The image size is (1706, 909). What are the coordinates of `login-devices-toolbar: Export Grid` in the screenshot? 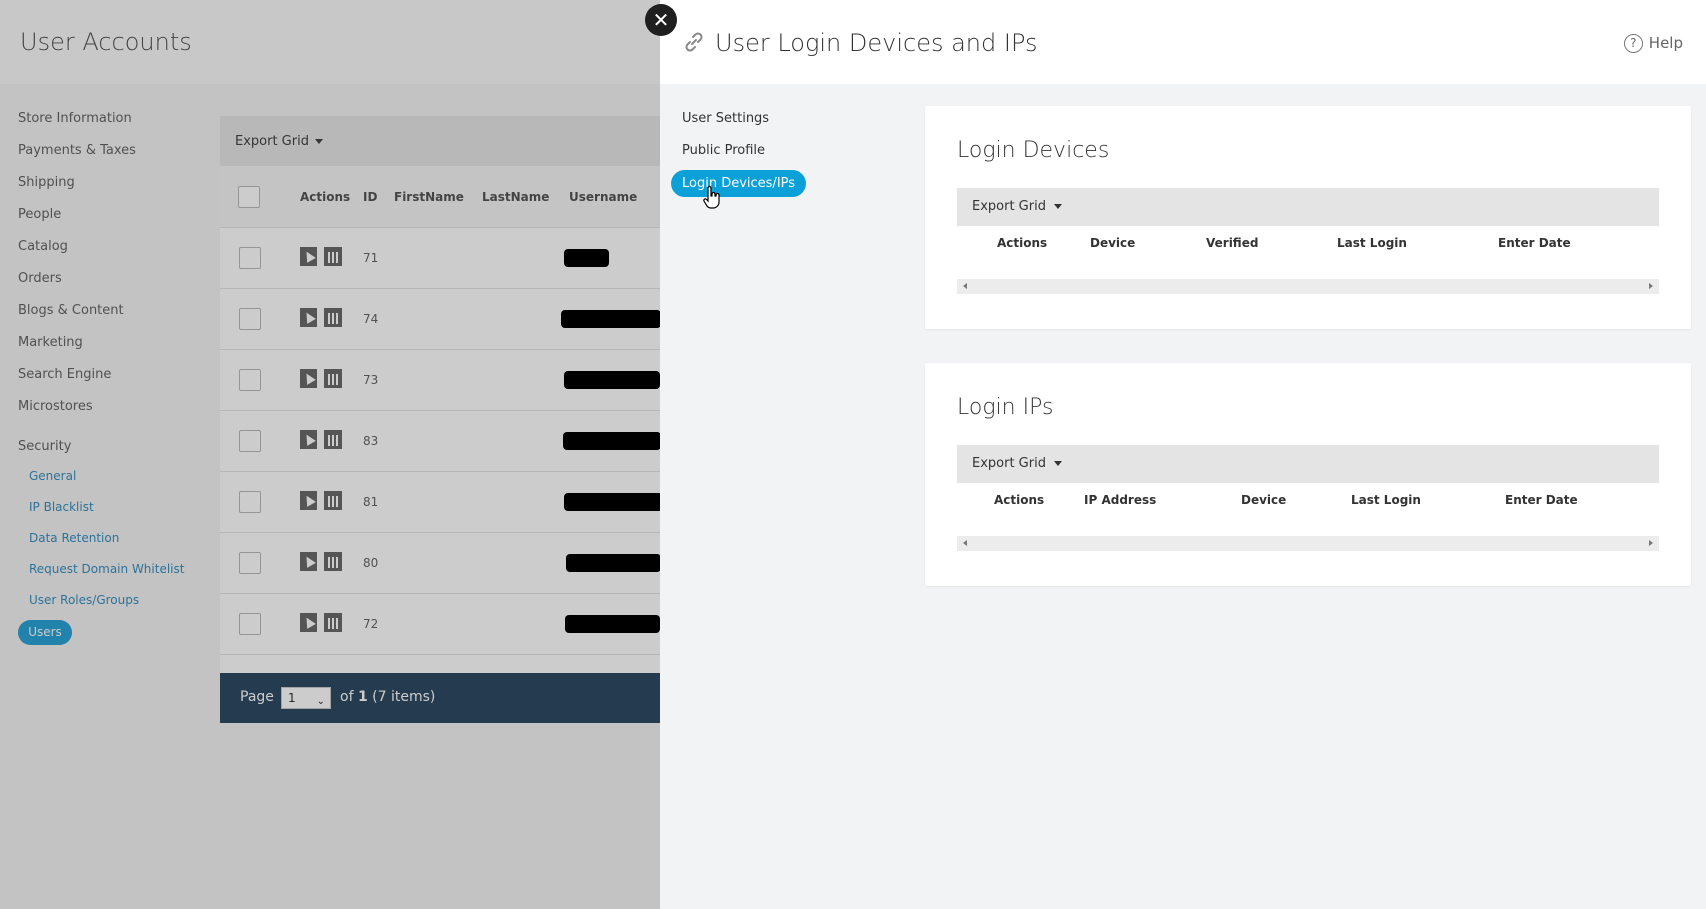 It's located at (1308, 207).